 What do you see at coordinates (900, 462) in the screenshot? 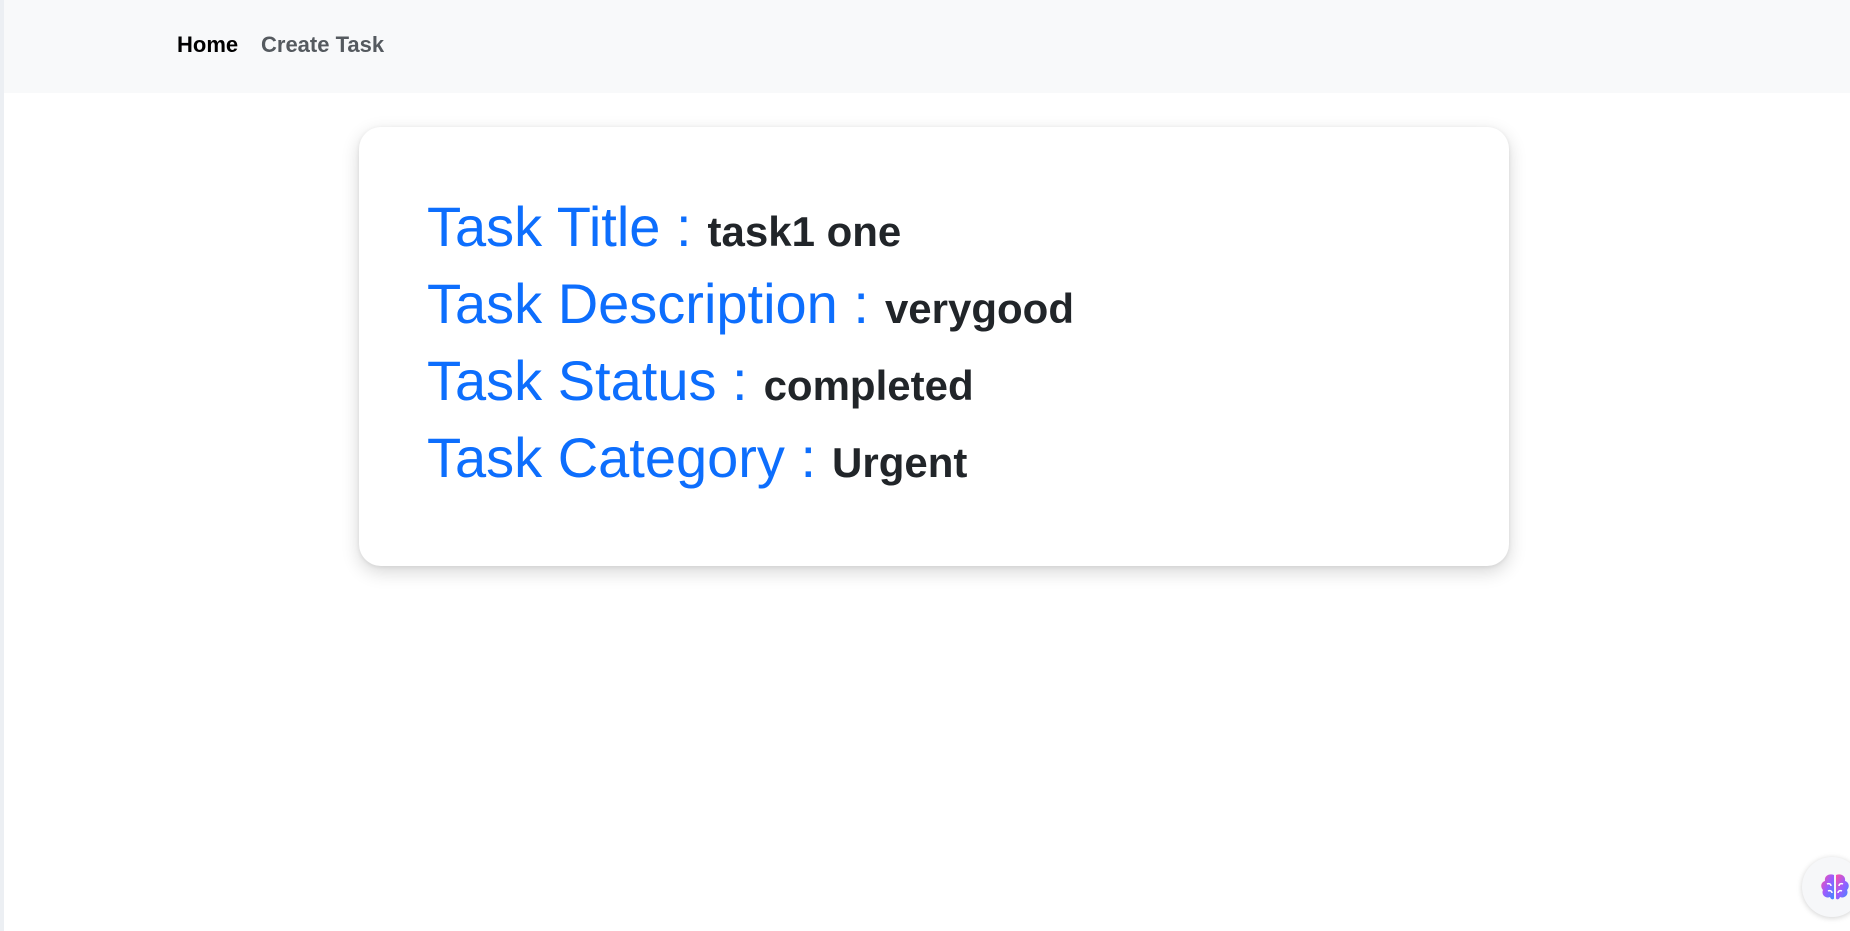
I see `task-category-value: Urgent` at bounding box center [900, 462].